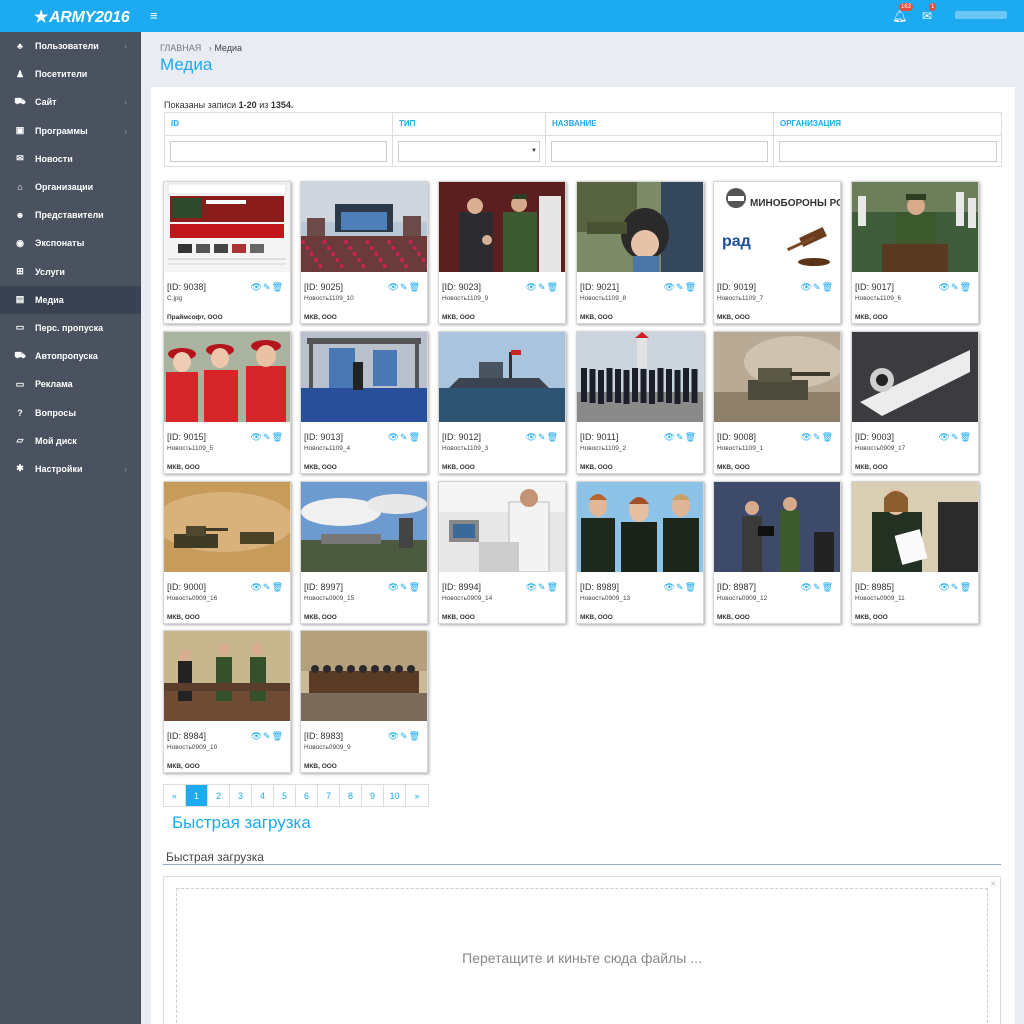 This screenshot has height=1024, width=1024. What do you see at coordinates (227, 252) in the screenshot?
I see `media-card: [ID: 9038] C.jpg Праймсофт, ООО 👁✎🗑` at bounding box center [227, 252].